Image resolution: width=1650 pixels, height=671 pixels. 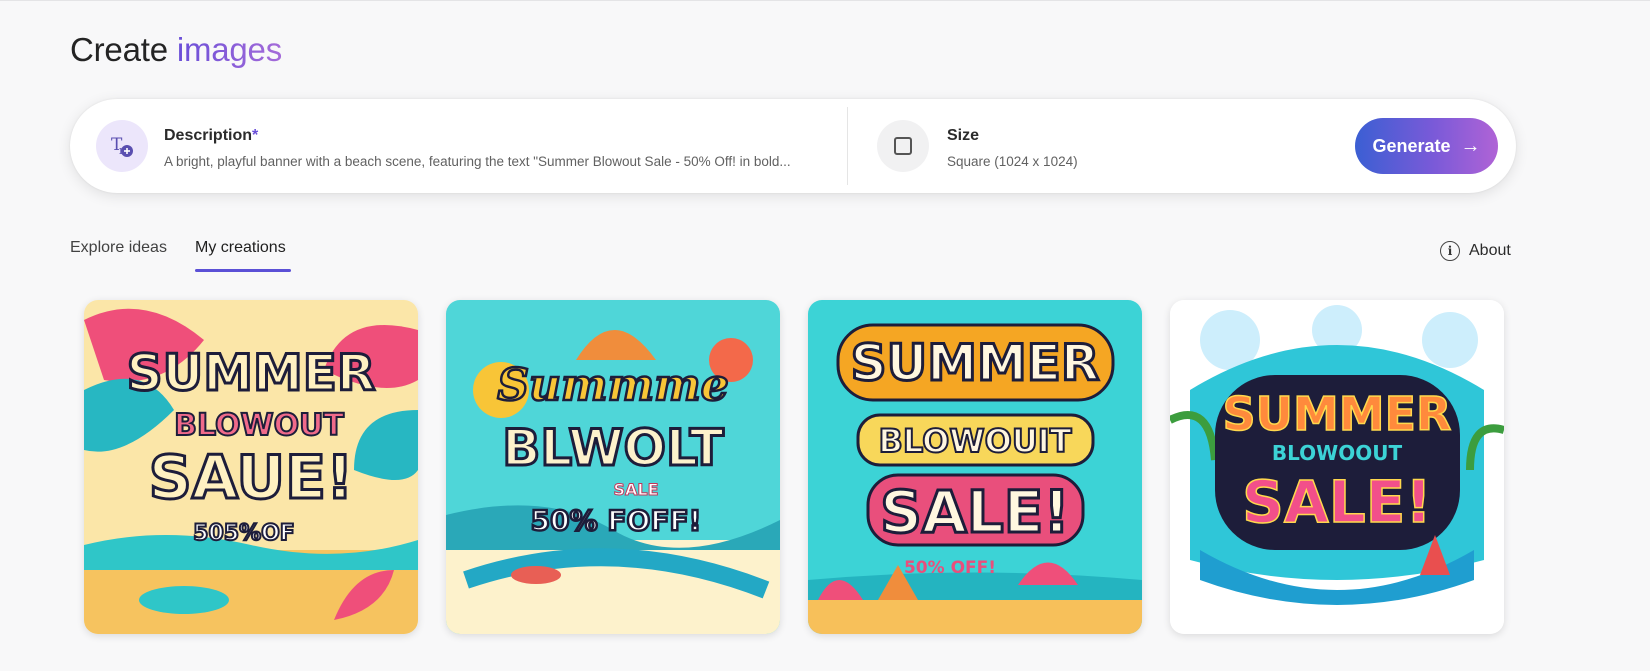 I want to click on creation-image-3: SUMMER BLOWOUIT SALE! 50% OFF!, so click(x=975, y=467).